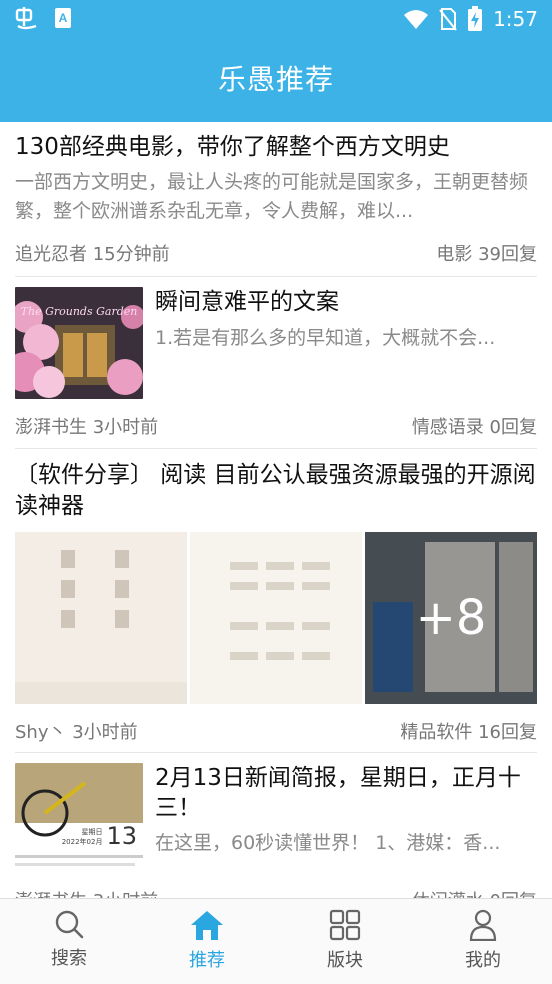  I want to click on status-bar: A 1:57, so click(276, 19).